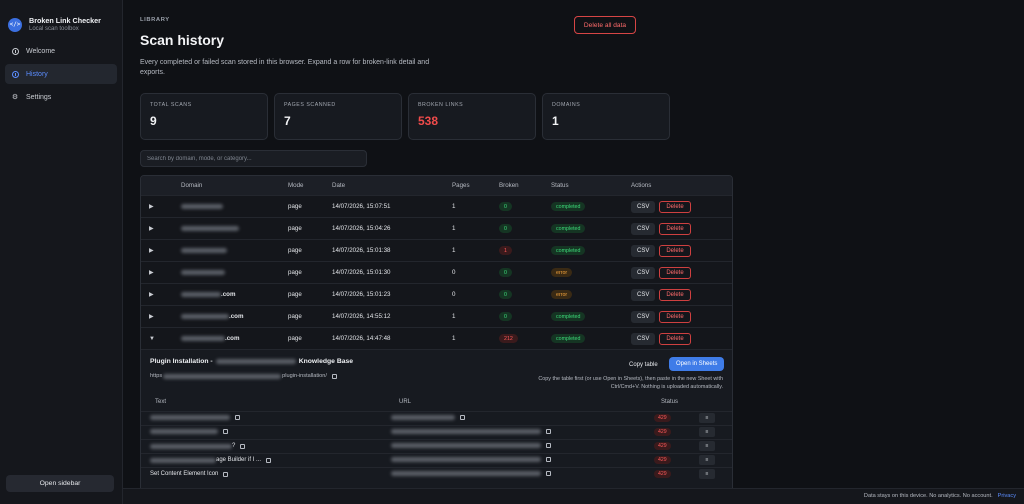 The height and width of the screenshot is (504, 1024). I want to click on status-code-badge: 429, so click(662, 474).